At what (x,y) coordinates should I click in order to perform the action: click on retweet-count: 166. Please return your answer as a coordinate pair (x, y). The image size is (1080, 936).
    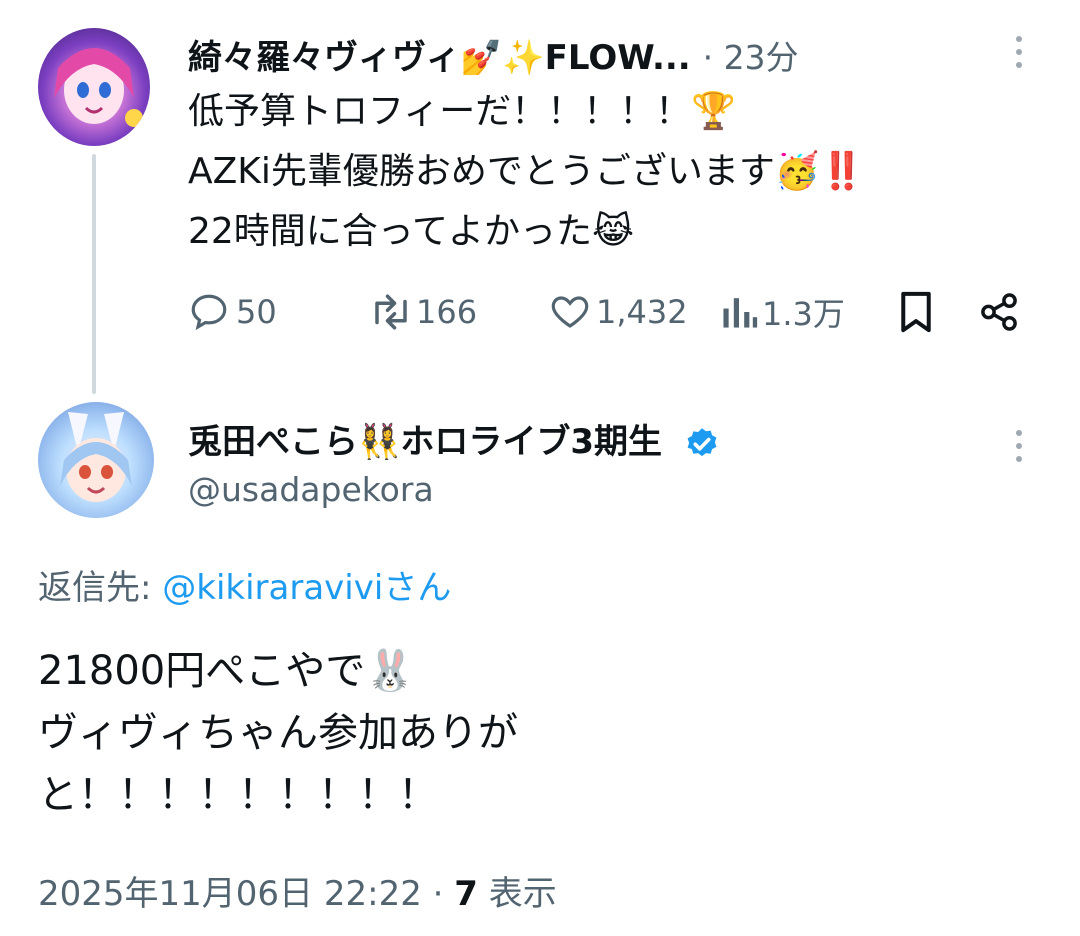
    Looking at the image, I should click on (447, 312).